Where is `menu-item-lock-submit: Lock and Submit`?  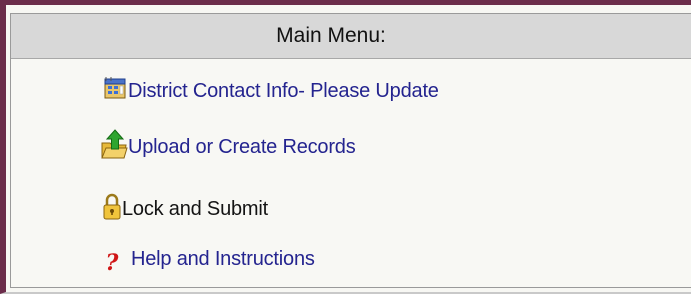
menu-item-lock-submit: Lock and Submit is located at coordinates (185, 209).